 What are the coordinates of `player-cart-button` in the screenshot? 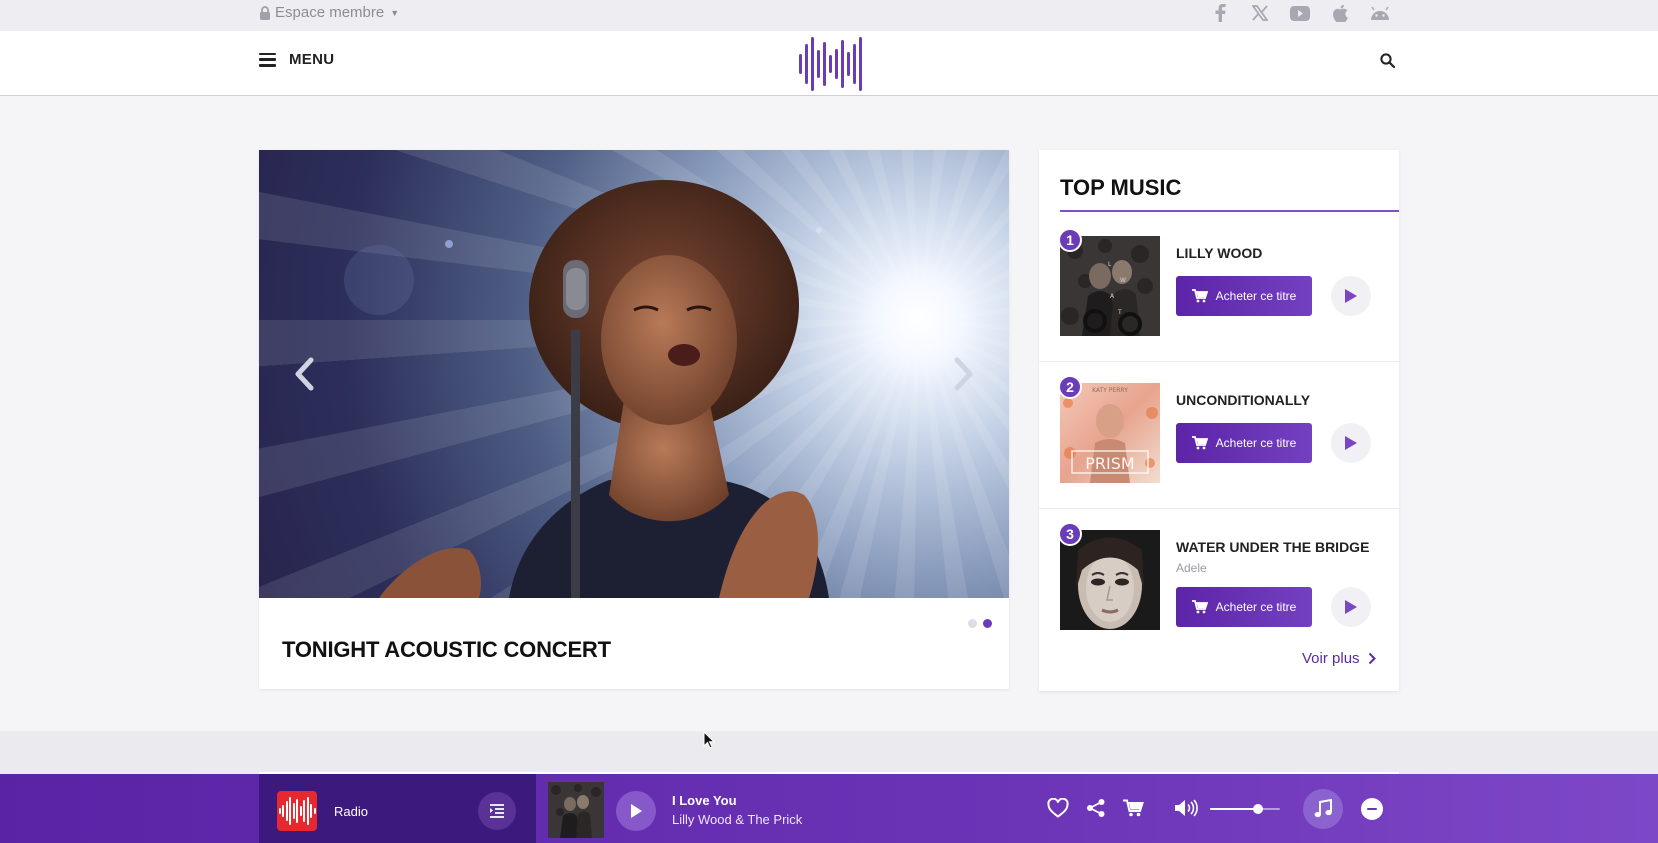 It's located at (1133, 808).